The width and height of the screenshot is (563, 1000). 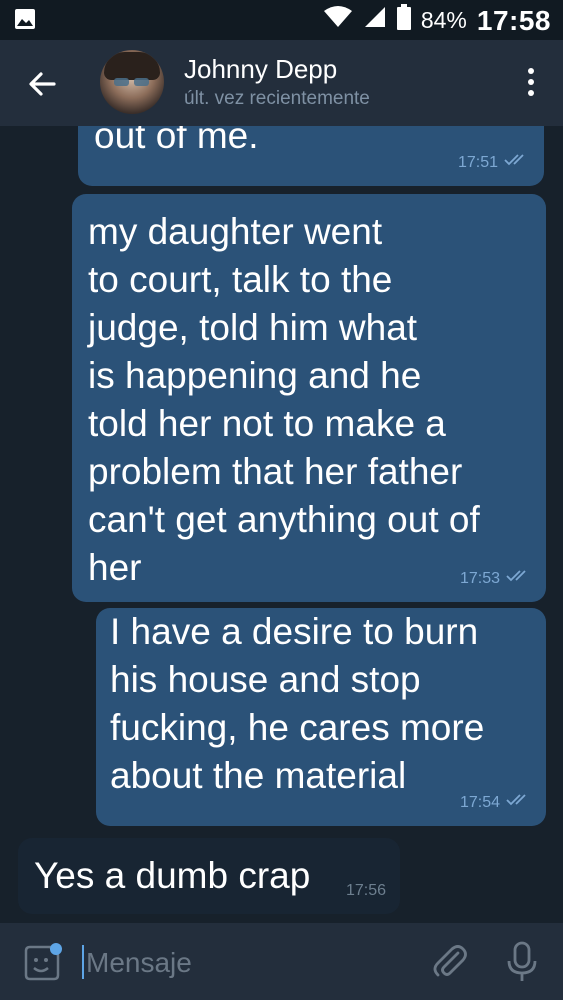 I want to click on text-cursor, so click(x=83, y=962).